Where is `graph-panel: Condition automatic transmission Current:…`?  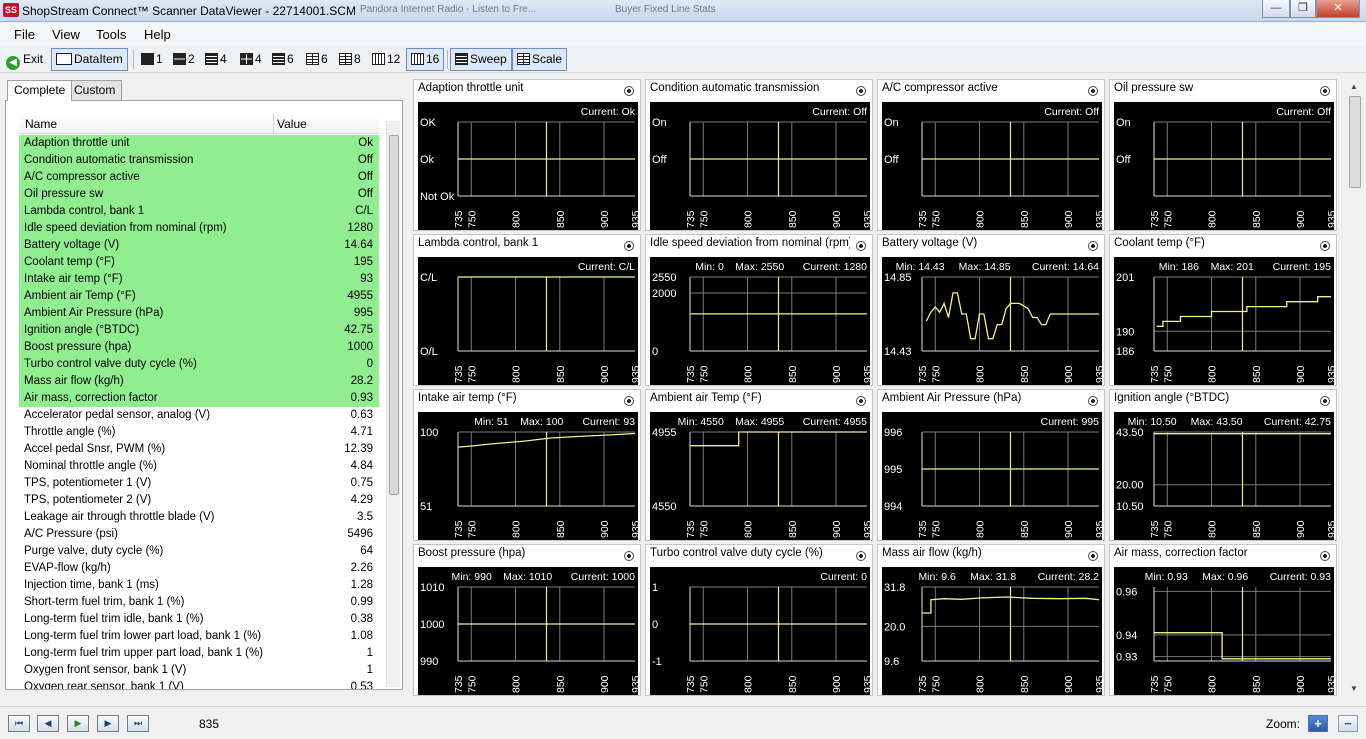
graph-panel: Condition automatic transmission Current:… is located at coordinates (759, 155).